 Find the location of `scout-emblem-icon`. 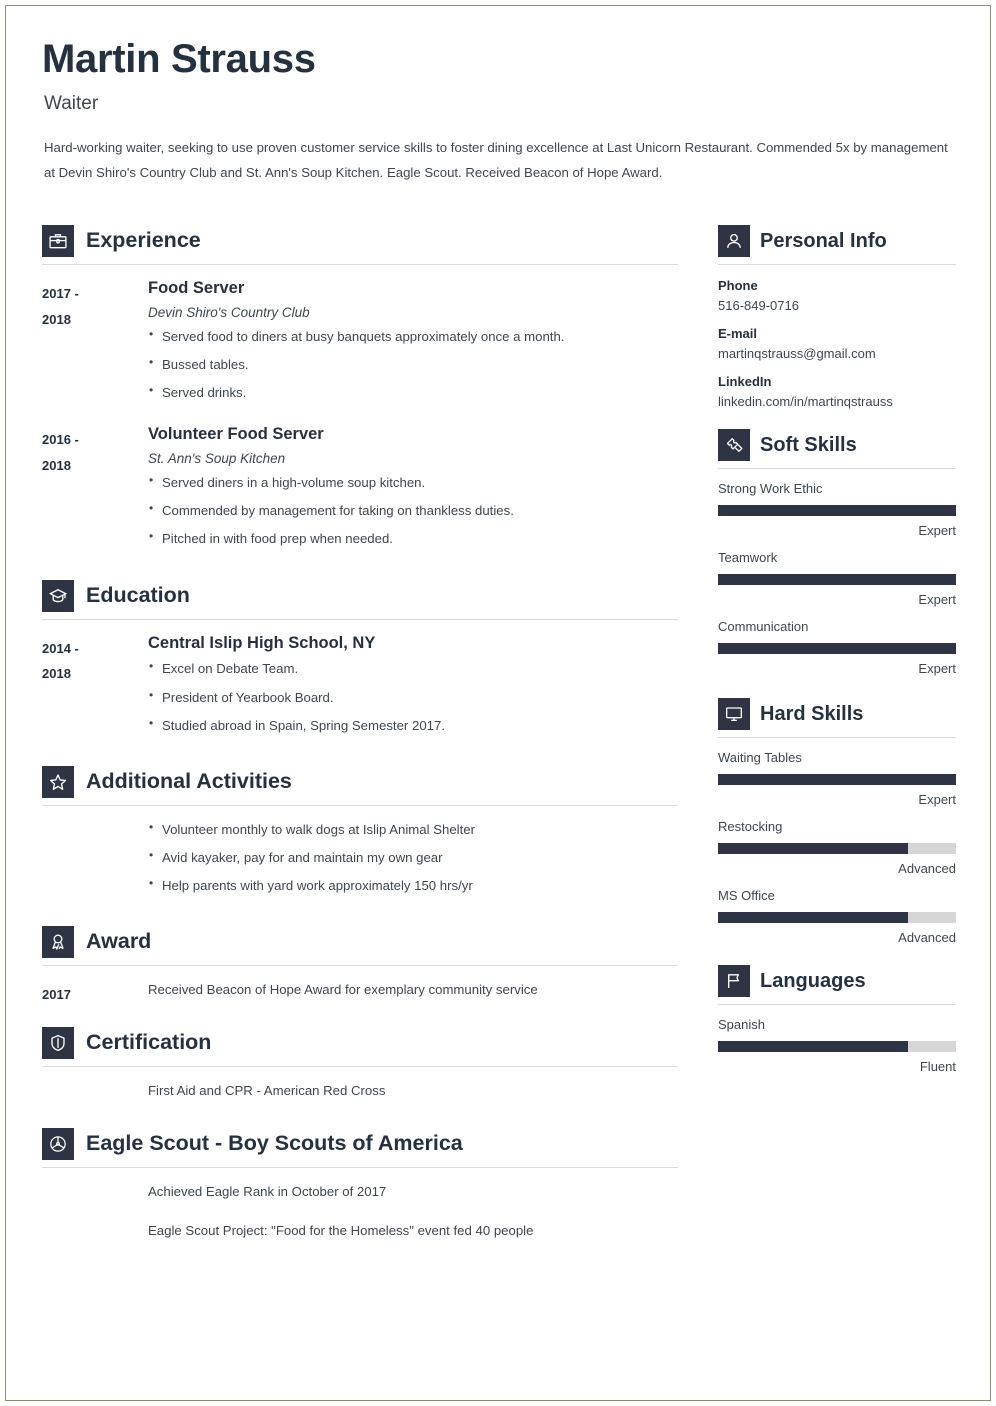

scout-emblem-icon is located at coordinates (58, 1143).